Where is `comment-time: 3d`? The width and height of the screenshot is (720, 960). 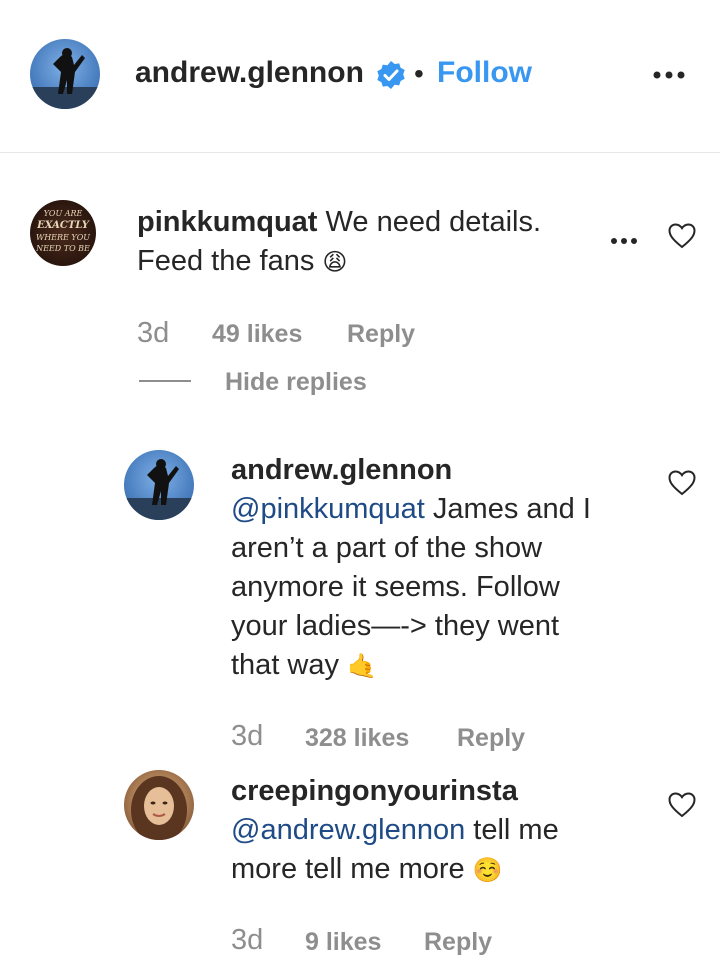 comment-time: 3d is located at coordinates (153, 333).